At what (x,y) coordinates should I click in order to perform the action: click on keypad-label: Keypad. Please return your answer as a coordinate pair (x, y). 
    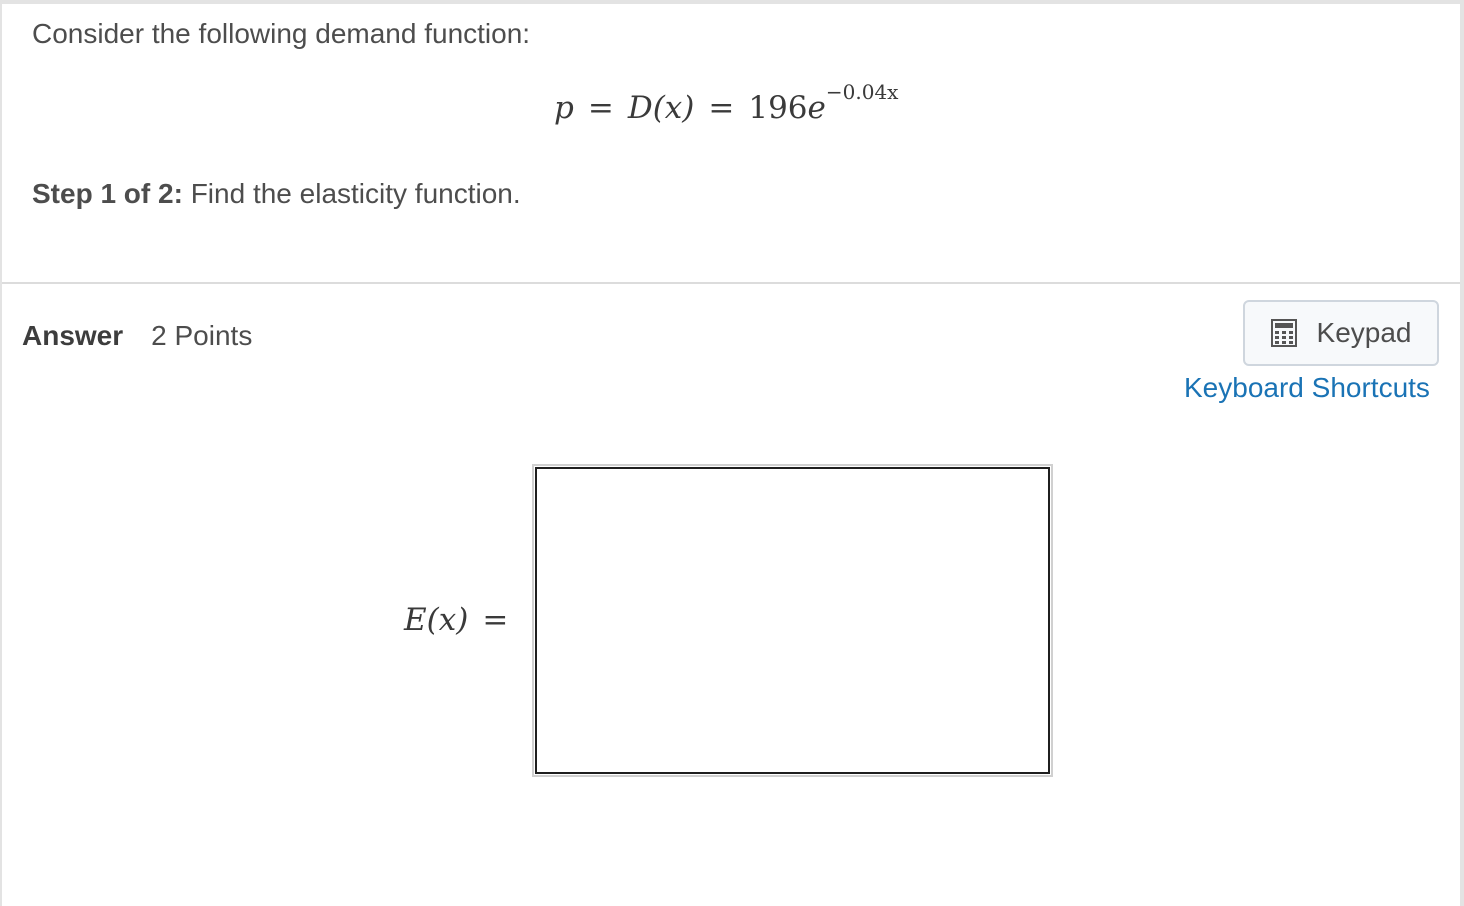
    Looking at the image, I should click on (1364, 332).